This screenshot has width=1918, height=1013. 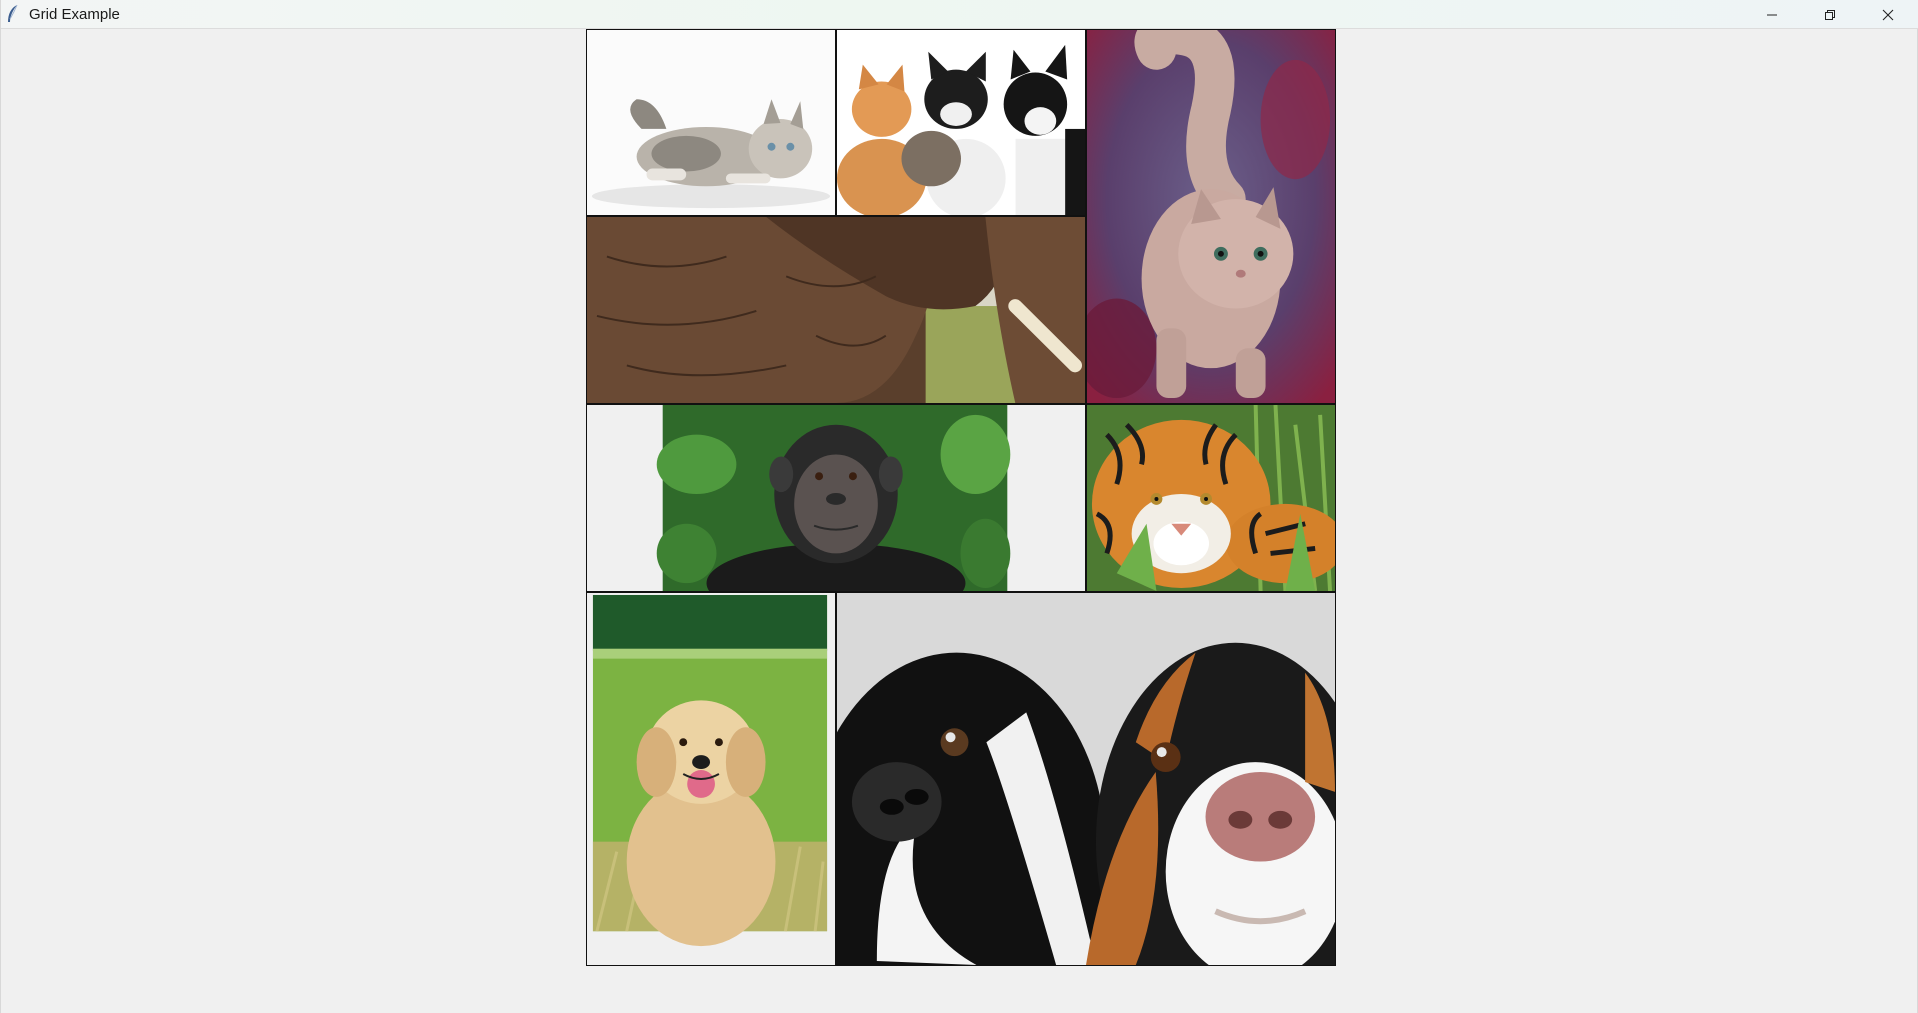 I want to click on restore-icon, so click(x=1830, y=14).